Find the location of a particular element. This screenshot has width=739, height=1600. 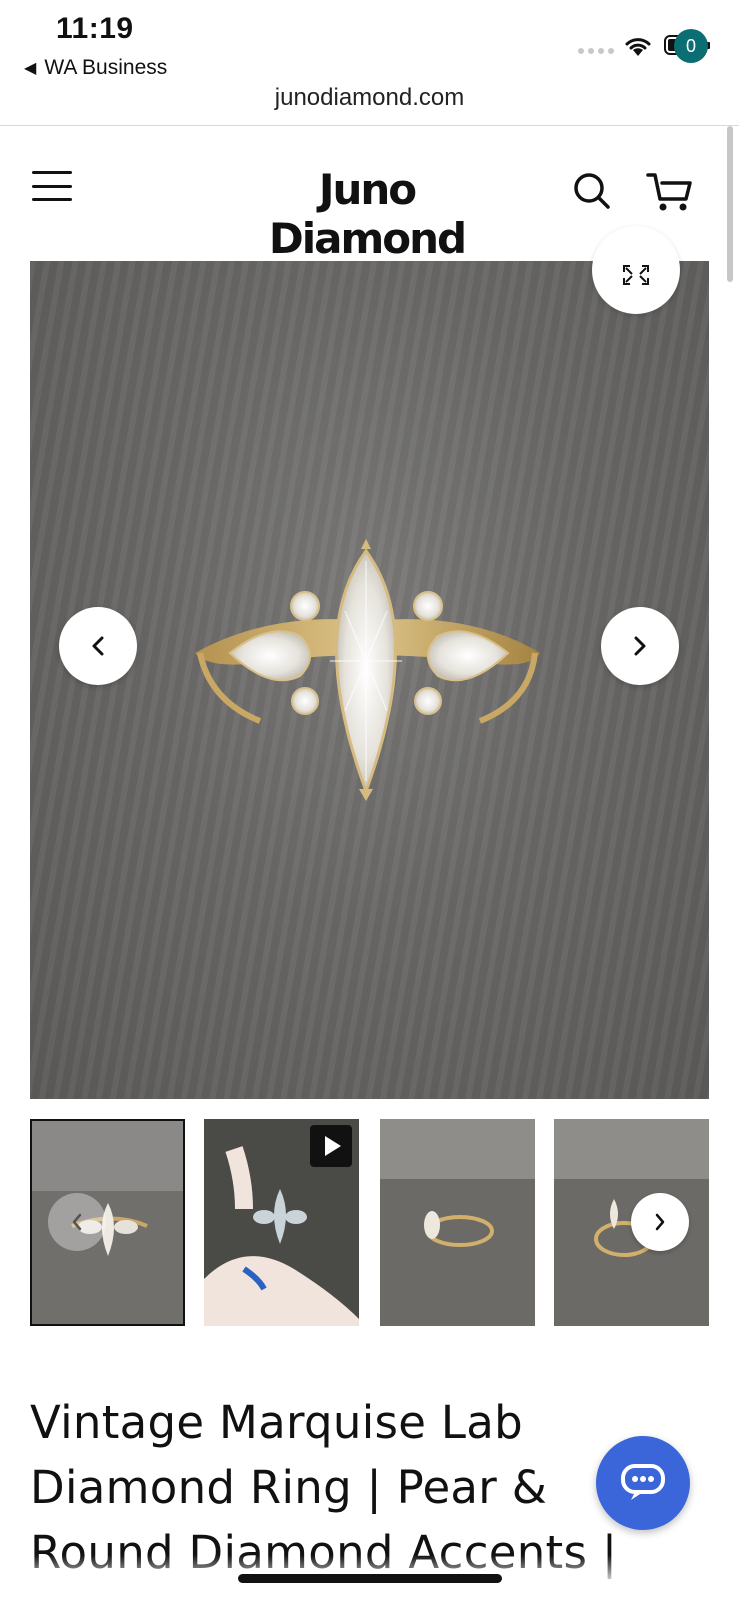

status-time: 11:19 is located at coordinates (95, 28).